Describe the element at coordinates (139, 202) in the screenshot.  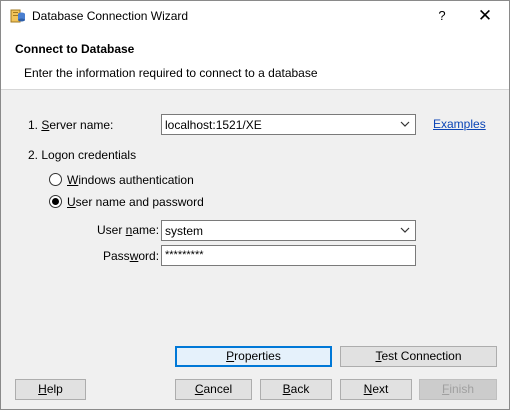
I see `user-password-rest: ser name and password` at that location.